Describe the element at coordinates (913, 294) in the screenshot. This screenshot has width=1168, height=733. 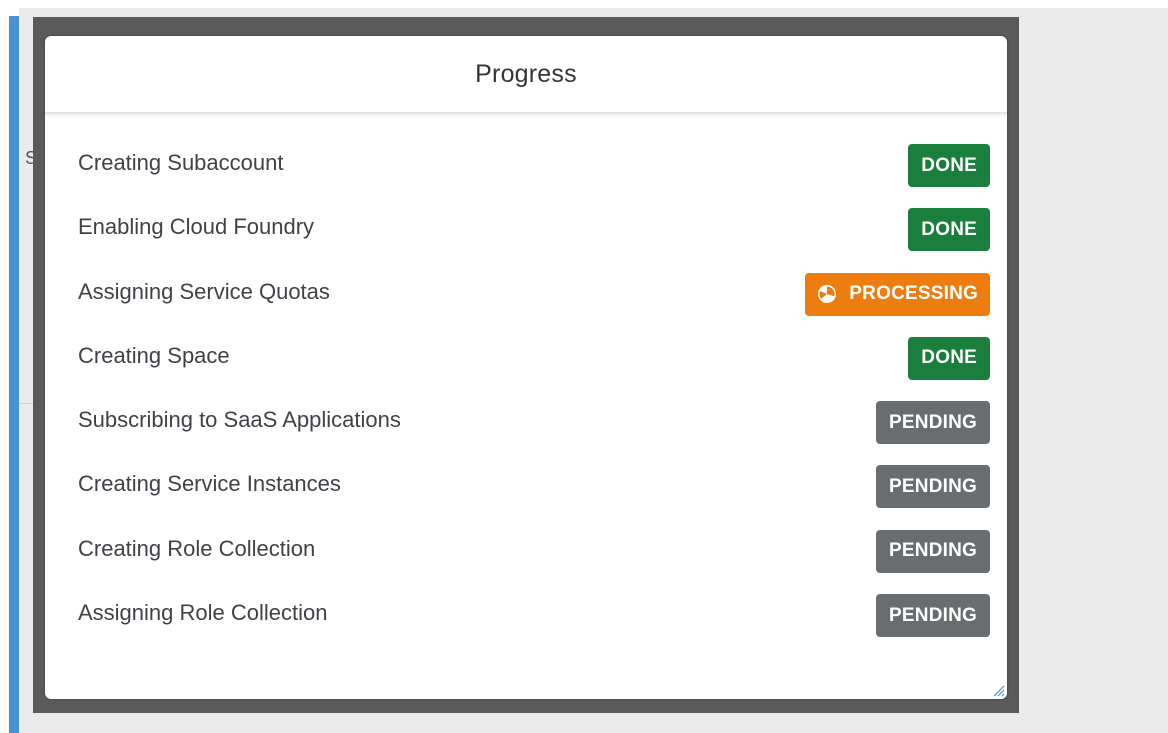
I see `status-text: PROCESSING` at that location.